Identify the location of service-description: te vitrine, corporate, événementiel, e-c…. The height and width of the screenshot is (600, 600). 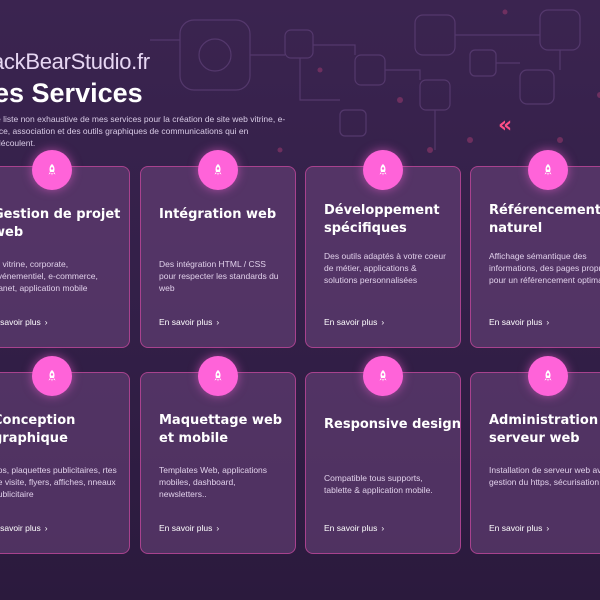
(49, 276).